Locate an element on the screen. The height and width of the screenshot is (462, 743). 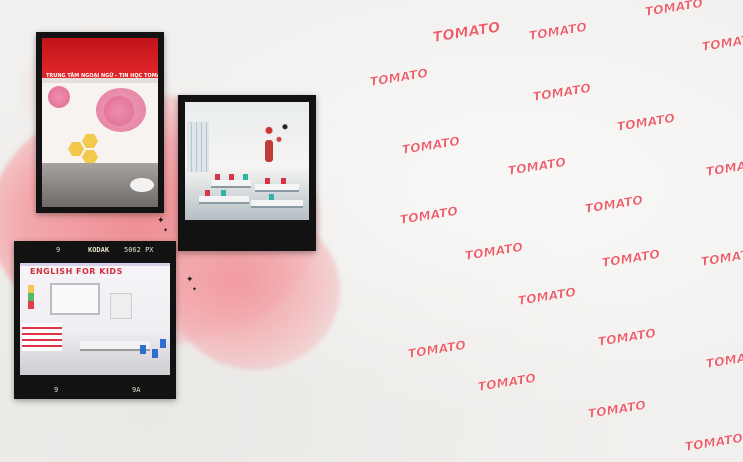
film-brand: KODAK is located at coordinates (99, 250).